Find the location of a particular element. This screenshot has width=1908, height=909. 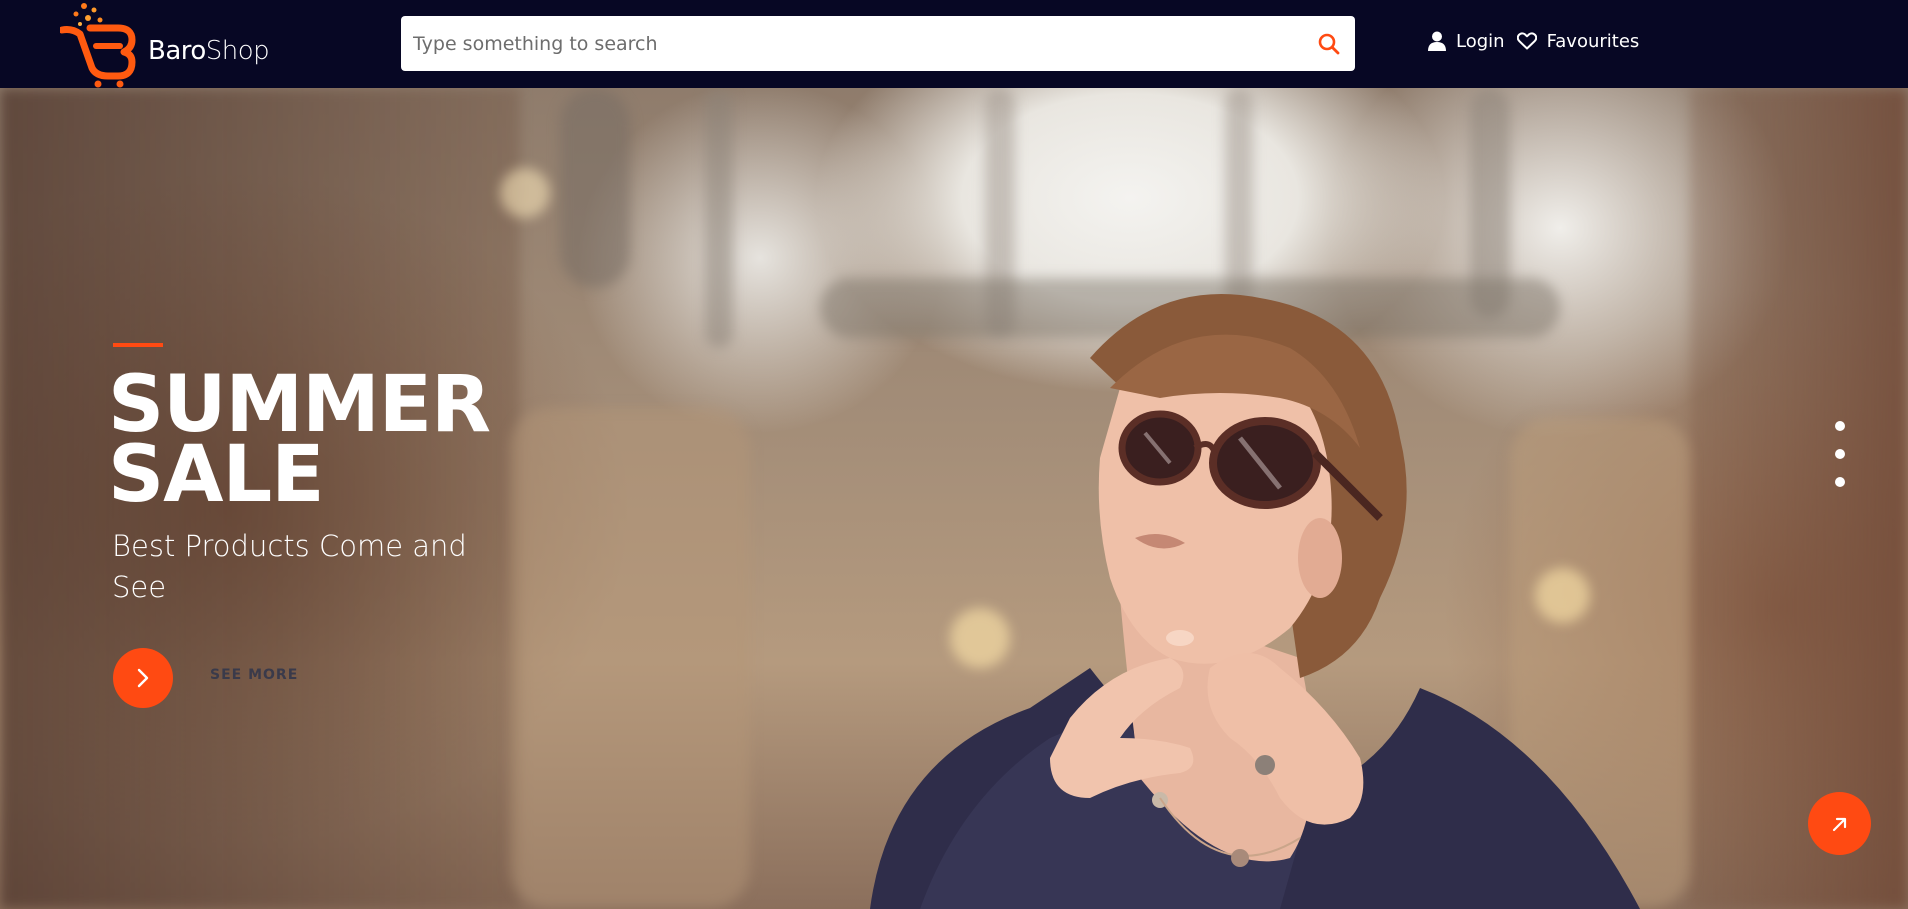

brand-name: BaroShop is located at coordinates (209, 51).